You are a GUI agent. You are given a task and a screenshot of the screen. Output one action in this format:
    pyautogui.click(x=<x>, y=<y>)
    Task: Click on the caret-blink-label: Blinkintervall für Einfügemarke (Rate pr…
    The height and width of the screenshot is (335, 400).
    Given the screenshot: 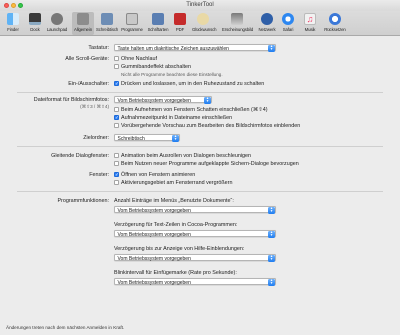 What is the action you would take?
    pyautogui.click(x=175, y=273)
    